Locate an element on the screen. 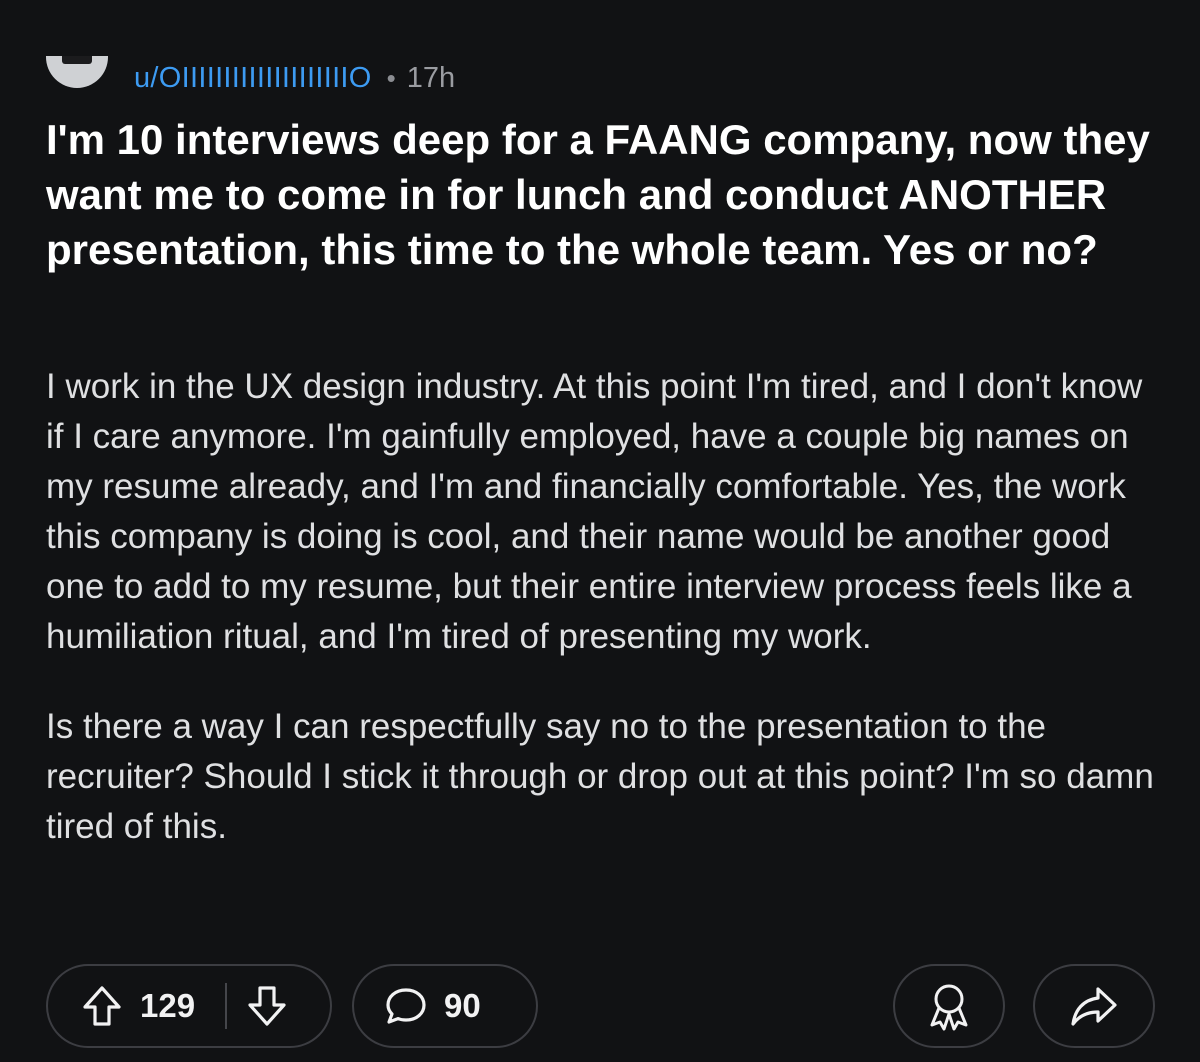 This screenshot has height=1062, width=1200. author-username: u/OIIIIIIIIIIIIIIIIIIIIO is located at coordinates (253, 78).